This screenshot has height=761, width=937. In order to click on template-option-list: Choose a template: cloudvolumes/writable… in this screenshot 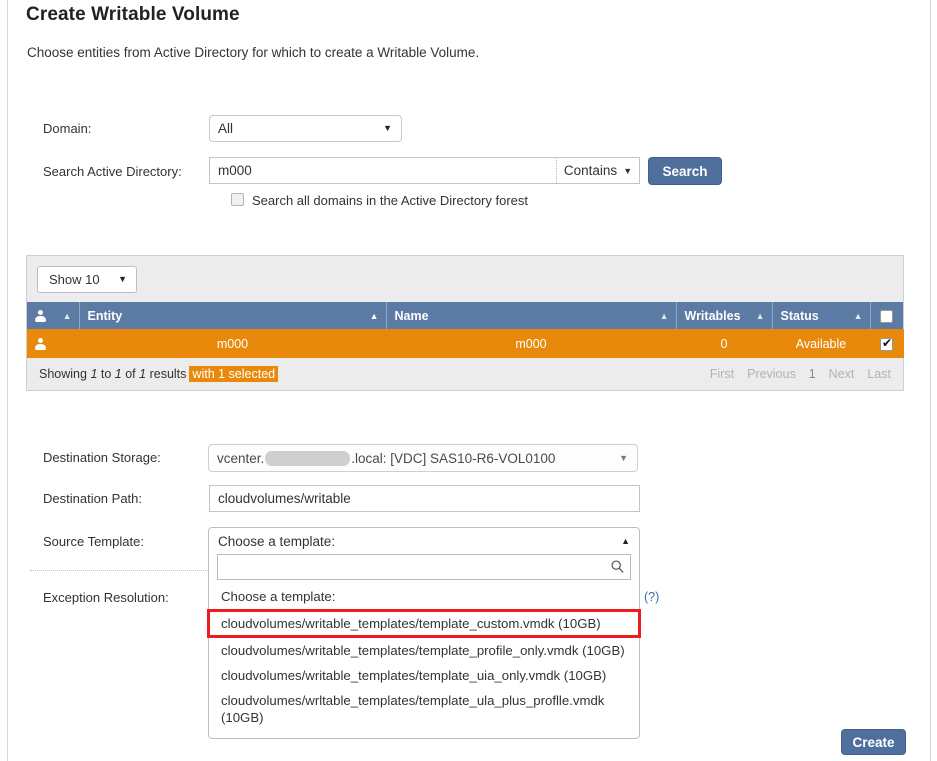, I will do `click(424, 659)`.